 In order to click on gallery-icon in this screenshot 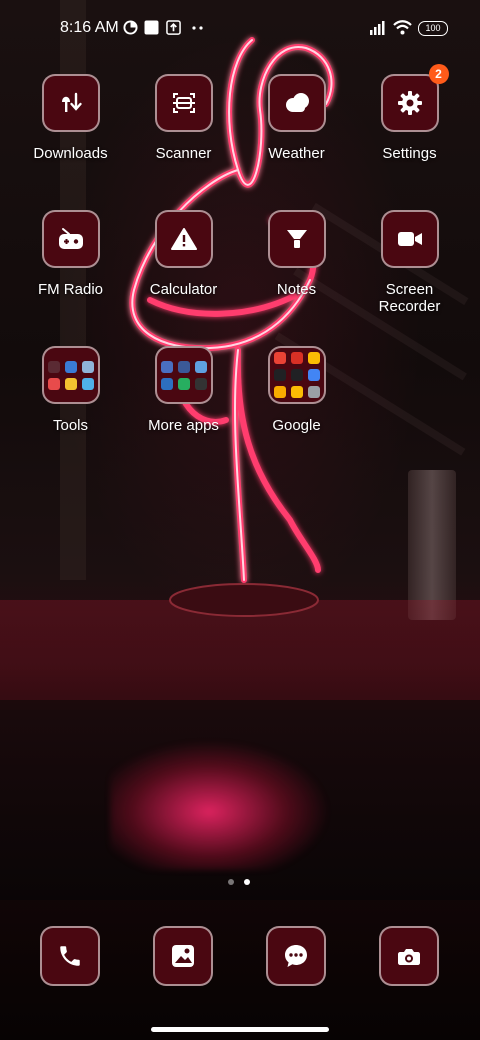, I will do `click(183, 956)`.